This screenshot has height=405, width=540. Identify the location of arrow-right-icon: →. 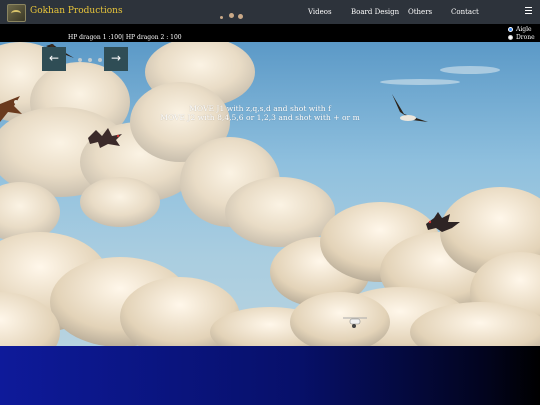
(116, 58).